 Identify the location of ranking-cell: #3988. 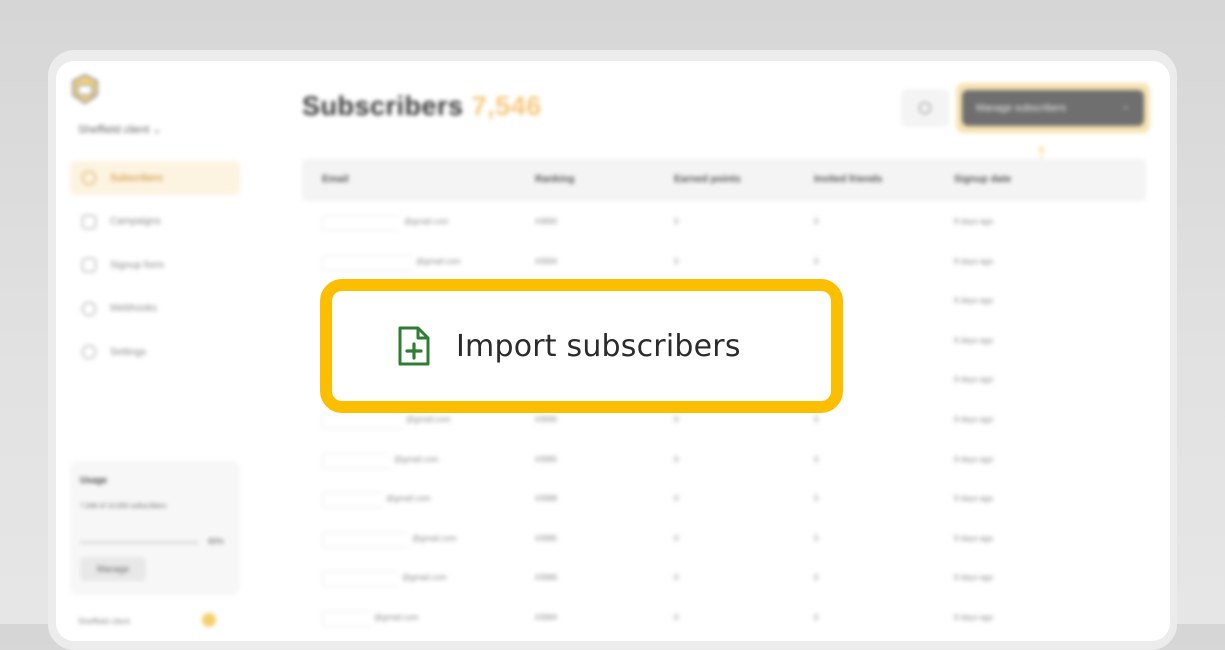
(546, 499).